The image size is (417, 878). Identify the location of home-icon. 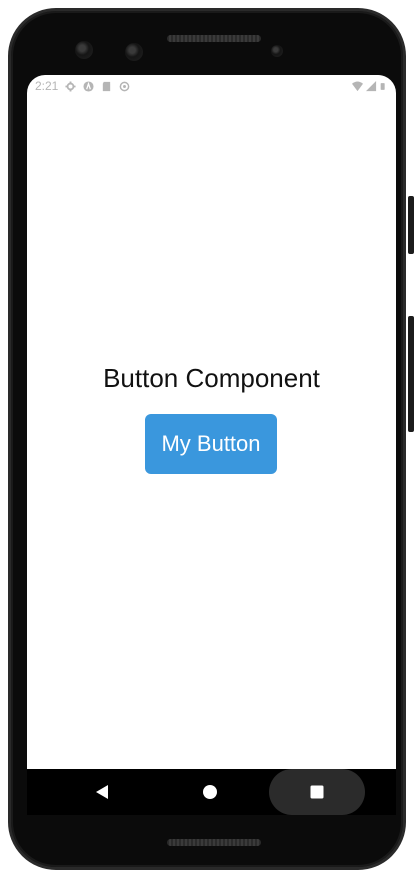
(210, 792).